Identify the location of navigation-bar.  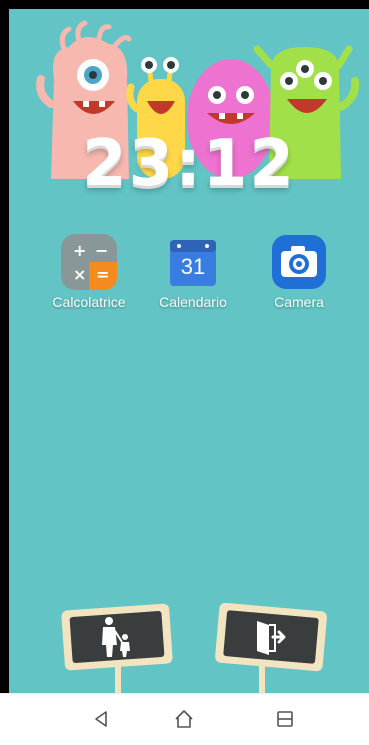
(184, 719).